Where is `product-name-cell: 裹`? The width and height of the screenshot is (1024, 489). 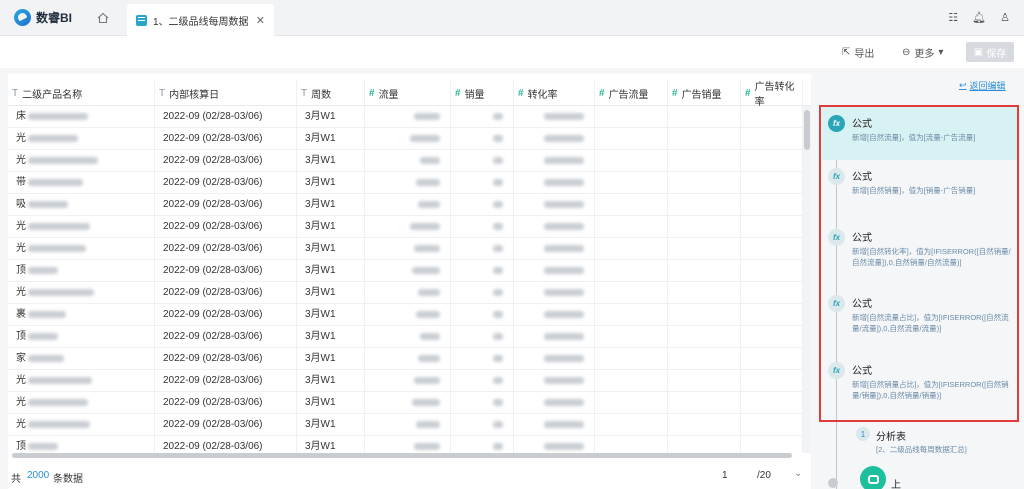 product-name-cell: 裹 is located at coordinates (81, 315).